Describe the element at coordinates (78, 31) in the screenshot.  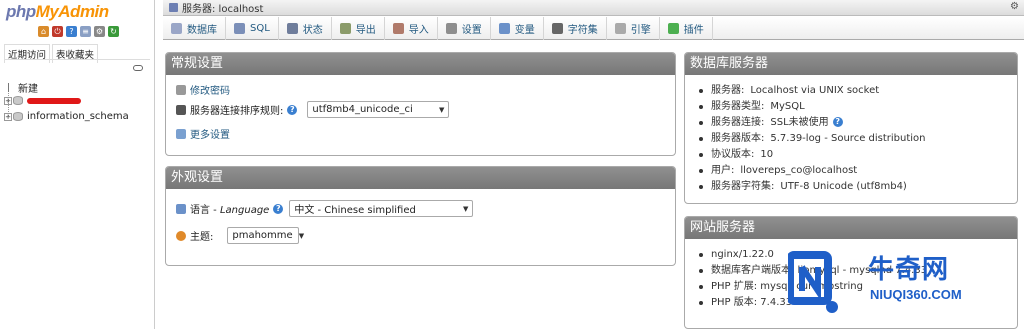
I see `nav-icon-bar: ⌂ ⏻ ? ≡ ⚙ ↻` at that location.